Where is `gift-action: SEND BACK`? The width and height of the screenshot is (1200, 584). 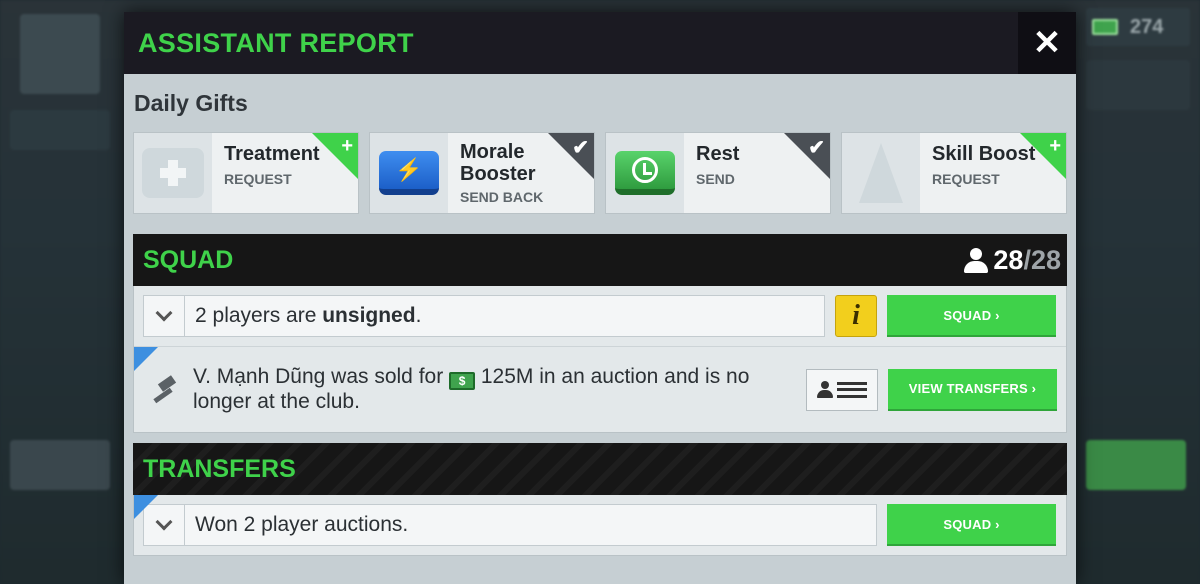 gift-action: SEND BACK is located at coordinates (502, 197).